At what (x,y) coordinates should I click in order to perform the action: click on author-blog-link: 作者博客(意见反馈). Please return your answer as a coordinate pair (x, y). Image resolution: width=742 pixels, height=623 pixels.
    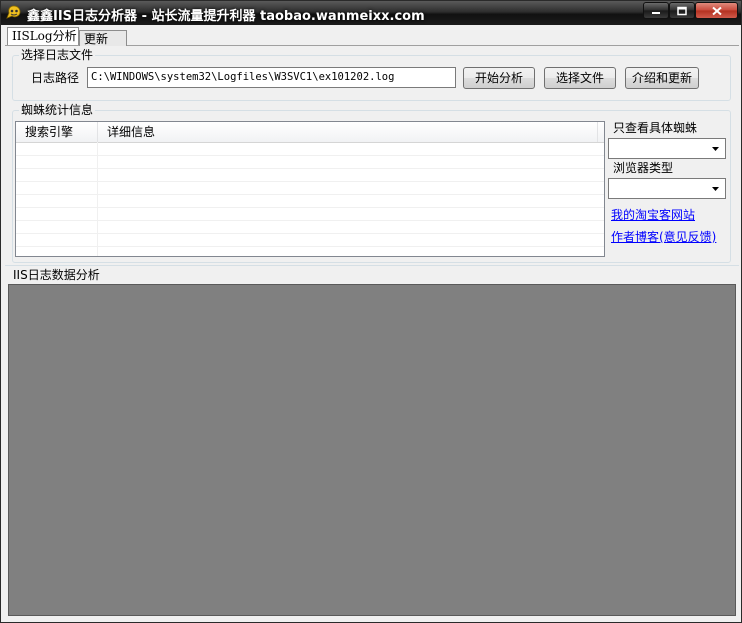
    Looking at the image, I should click on (663, 236).